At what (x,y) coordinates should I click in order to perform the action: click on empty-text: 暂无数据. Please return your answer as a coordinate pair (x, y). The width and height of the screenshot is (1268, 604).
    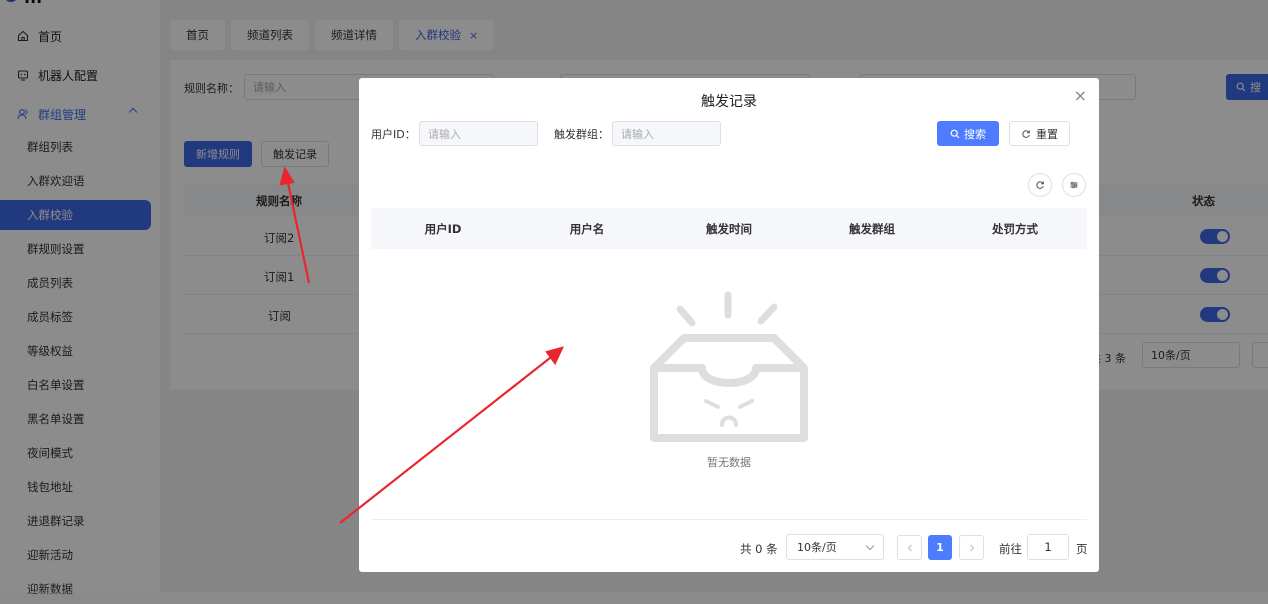
    Looking at the image, I should click on (729, 462).